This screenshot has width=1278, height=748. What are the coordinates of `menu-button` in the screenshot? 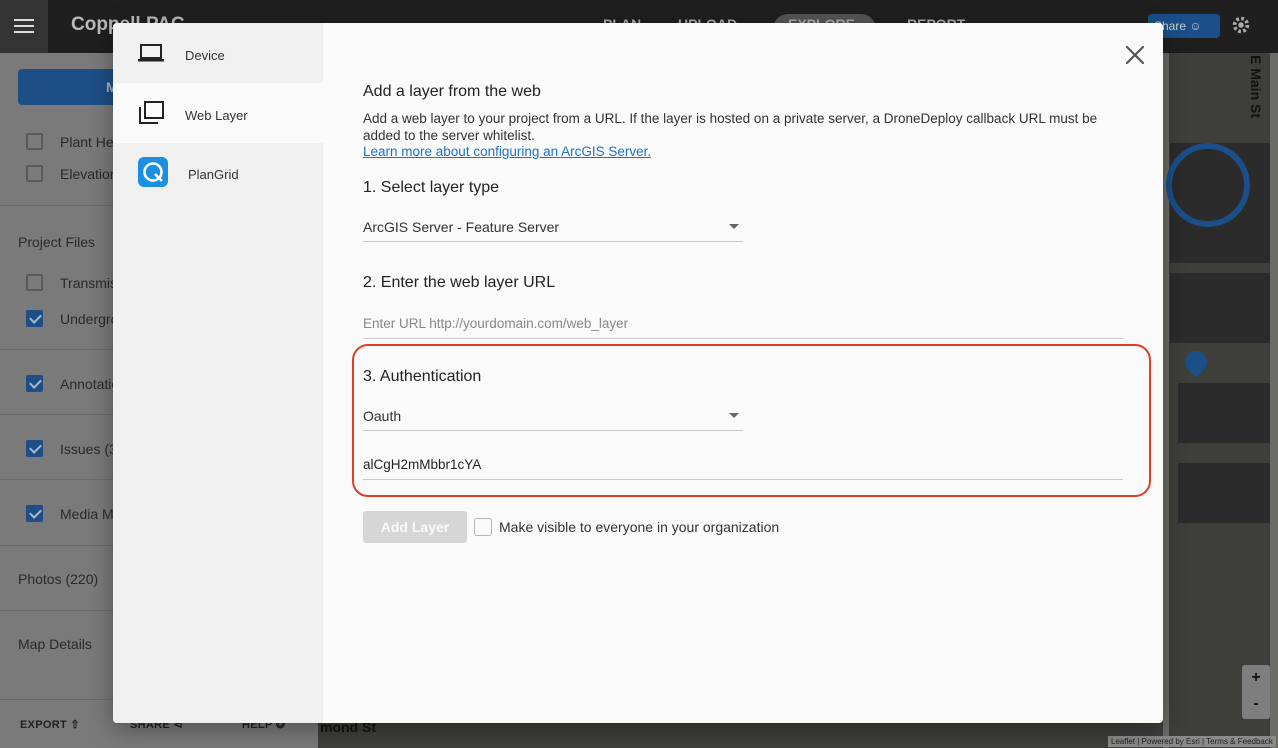 It's located at (24, 26).